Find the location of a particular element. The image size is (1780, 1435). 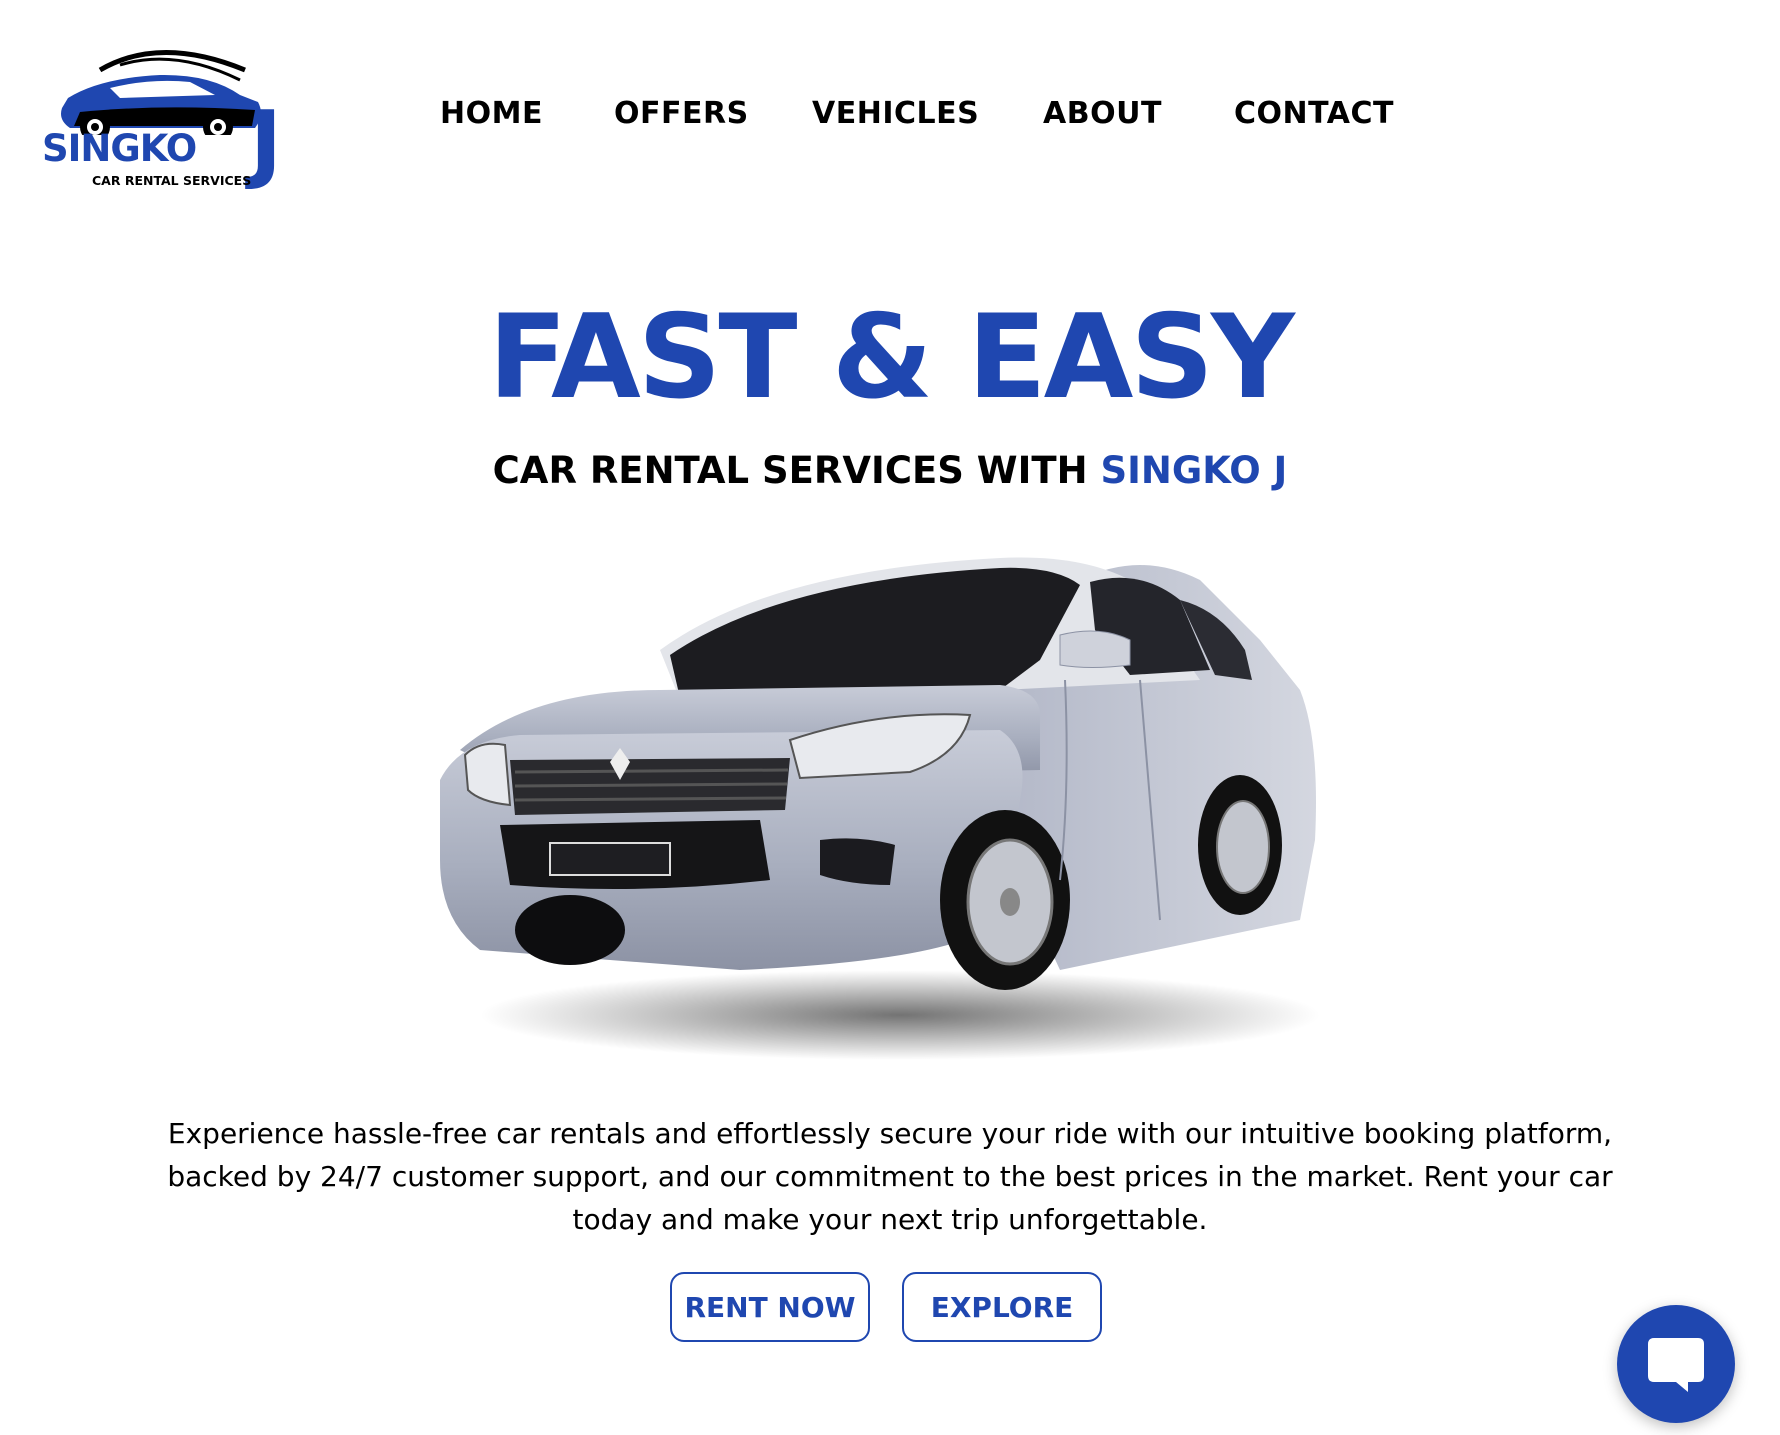

nav-item-offers: OFFERS is located at coordinates (681, 113).